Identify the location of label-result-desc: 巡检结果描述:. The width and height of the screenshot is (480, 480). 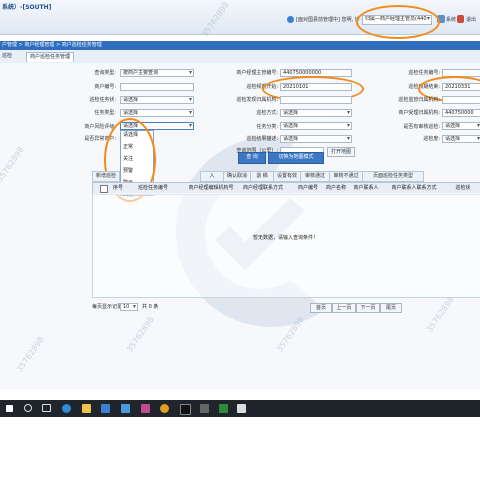
(262, 139).